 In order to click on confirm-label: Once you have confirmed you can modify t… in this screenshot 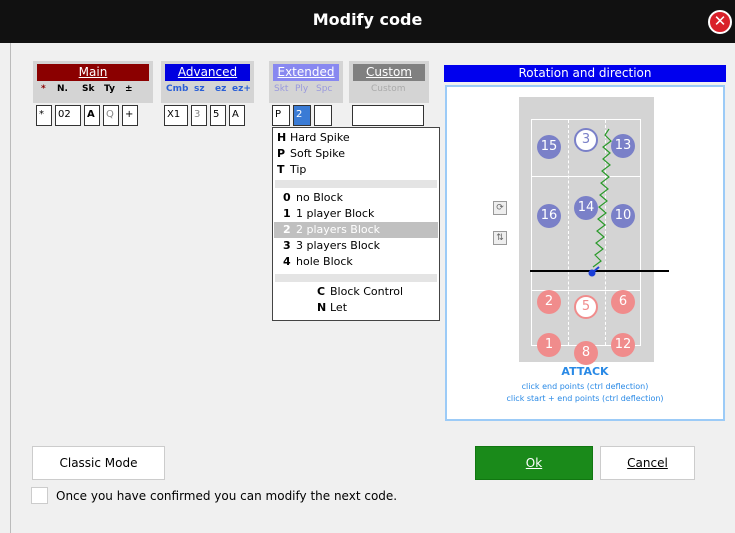, I will do `click(227, 496)`.